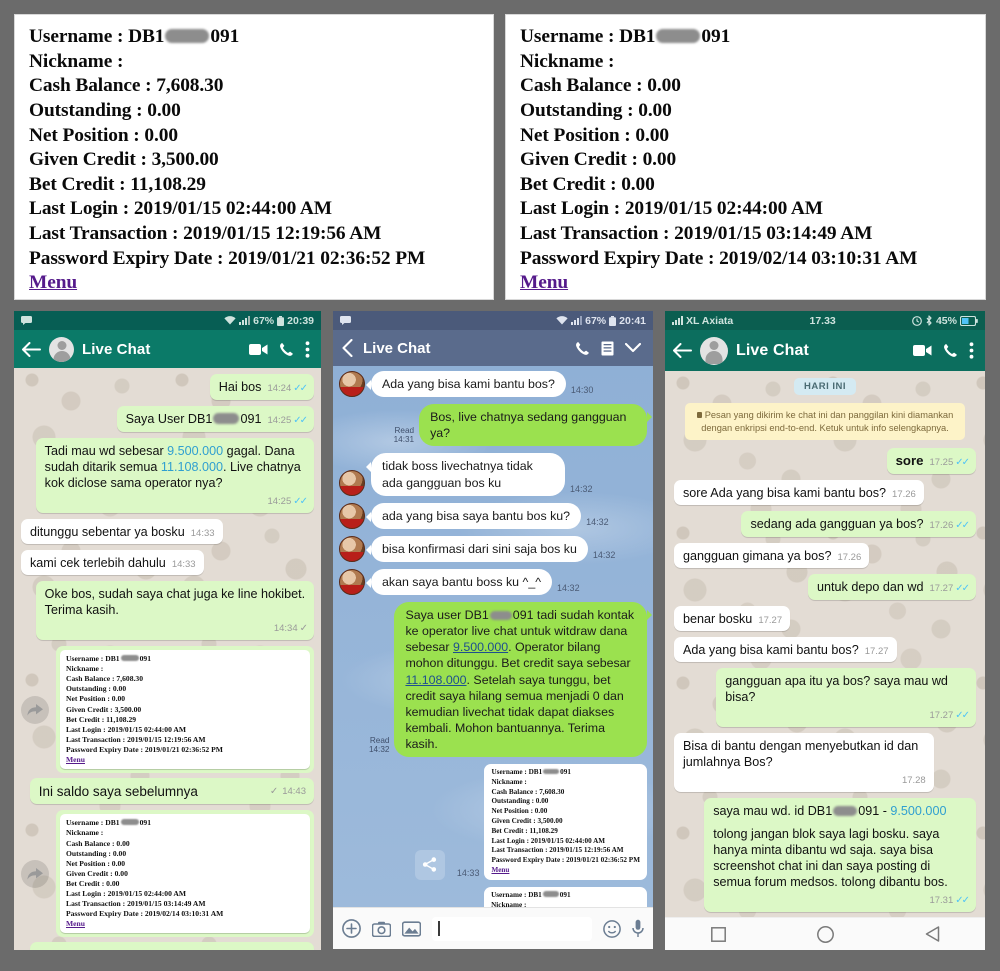  Describe the element at coordinates (568, 588) in the screenshot. I see `message-time: 14:32` at that location.